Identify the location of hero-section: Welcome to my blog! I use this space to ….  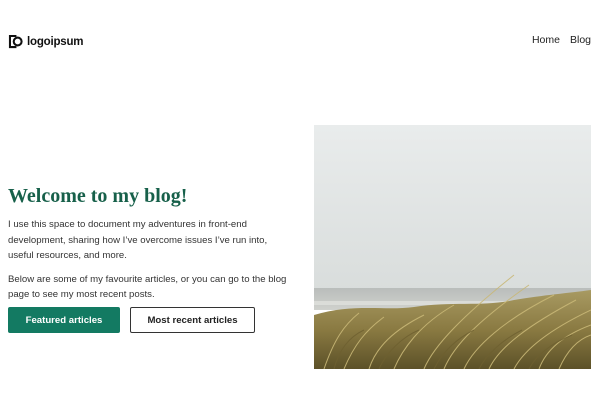
(150, 243).